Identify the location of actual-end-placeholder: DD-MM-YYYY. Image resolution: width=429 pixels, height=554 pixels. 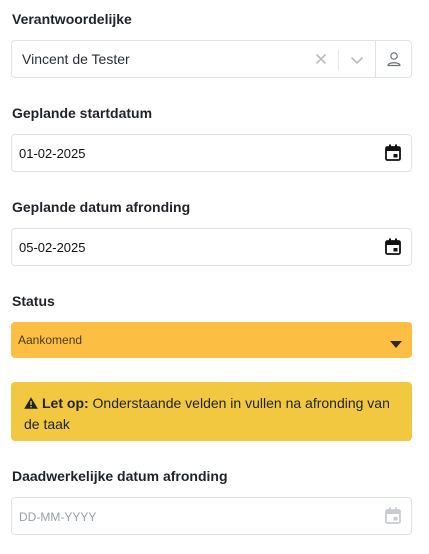
(58, 517).